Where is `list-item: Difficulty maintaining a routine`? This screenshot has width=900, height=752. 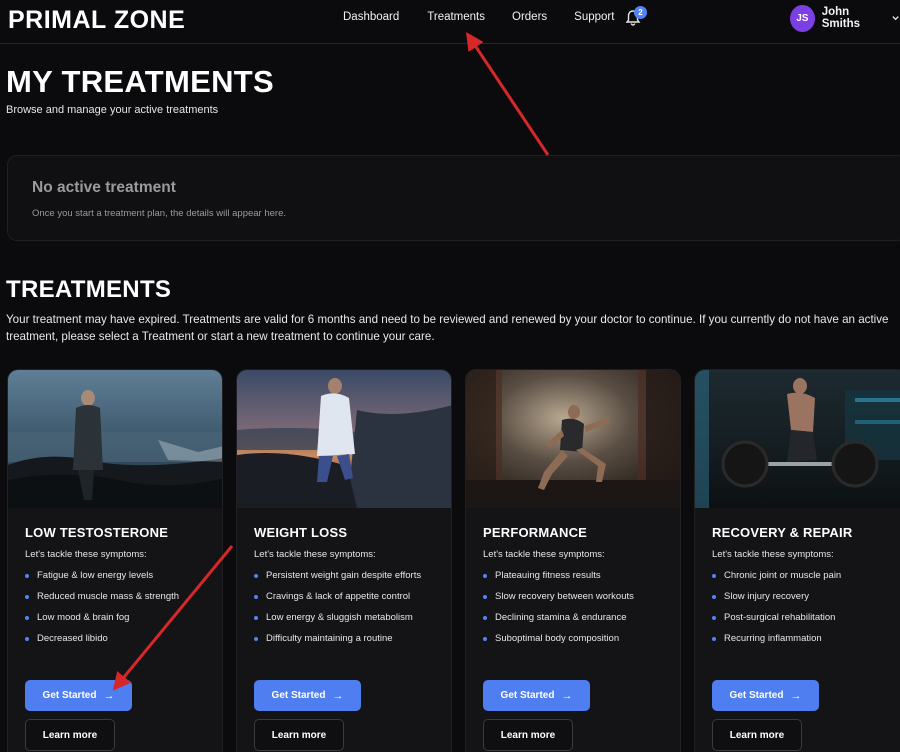
list-item: Difficulty maintaining a routine is located at coordinates (349, 639).